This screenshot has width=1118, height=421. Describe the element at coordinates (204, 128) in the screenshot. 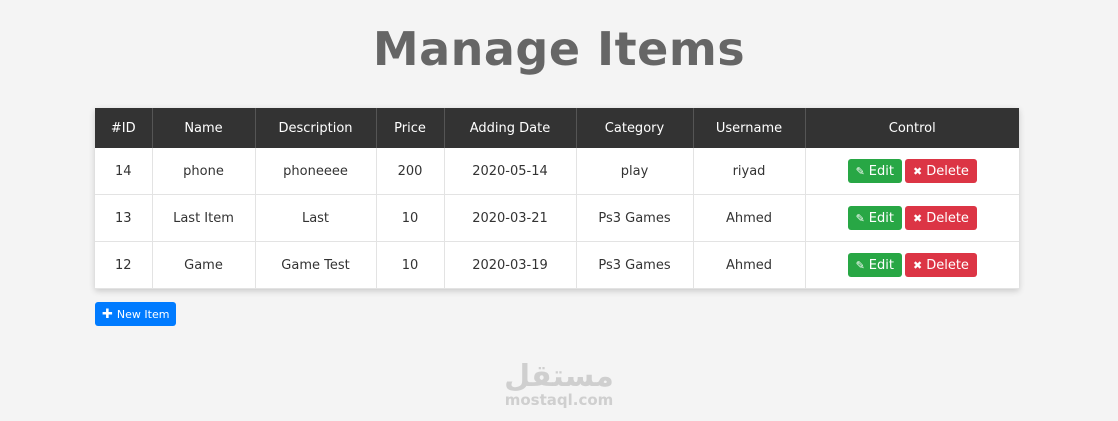

I see `header-name: Name` at that location.